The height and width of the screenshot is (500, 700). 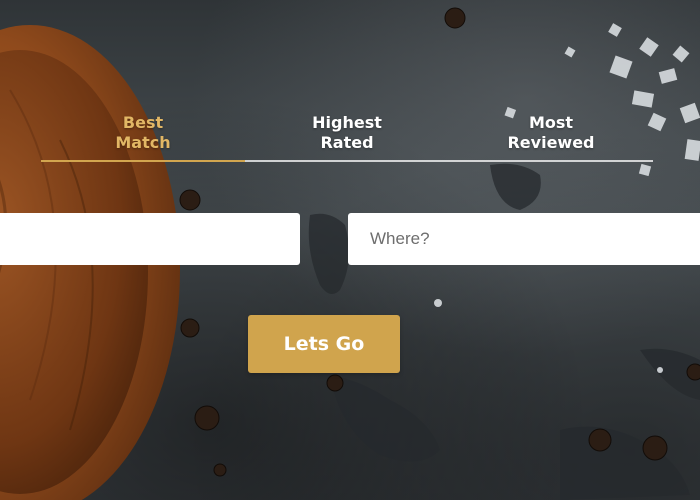 I want to click on tab-best-match: Best Match, so click(x=143, y=136).